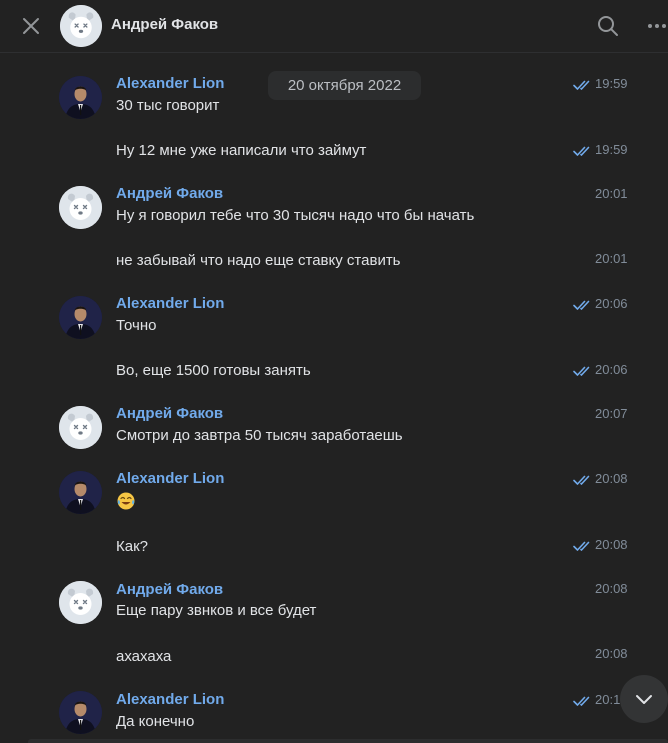 Image resolution: width=668 pixels, height=743 pixels. I want to click on chevron-down-icon, so click(644, 699).